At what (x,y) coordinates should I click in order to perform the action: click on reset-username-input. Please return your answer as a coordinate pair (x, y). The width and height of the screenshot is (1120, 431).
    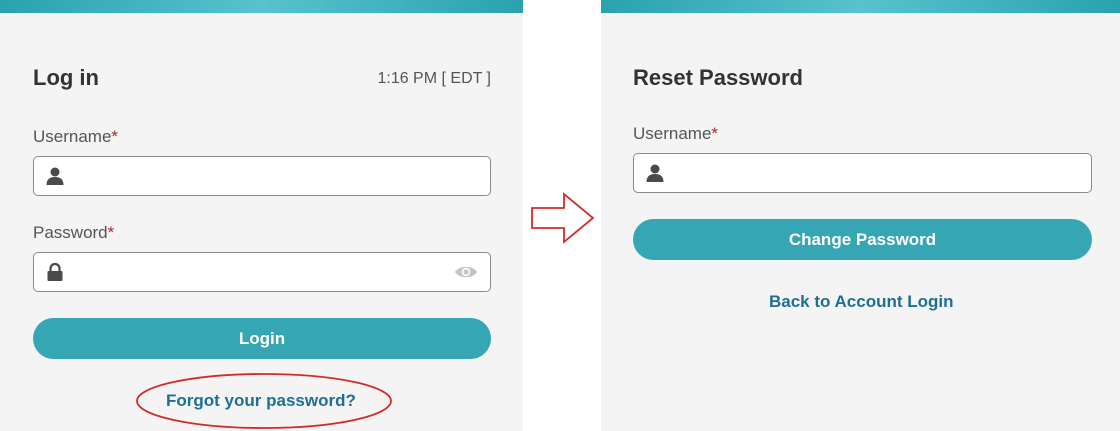
    Looking at the image, I should click on (860, 174).